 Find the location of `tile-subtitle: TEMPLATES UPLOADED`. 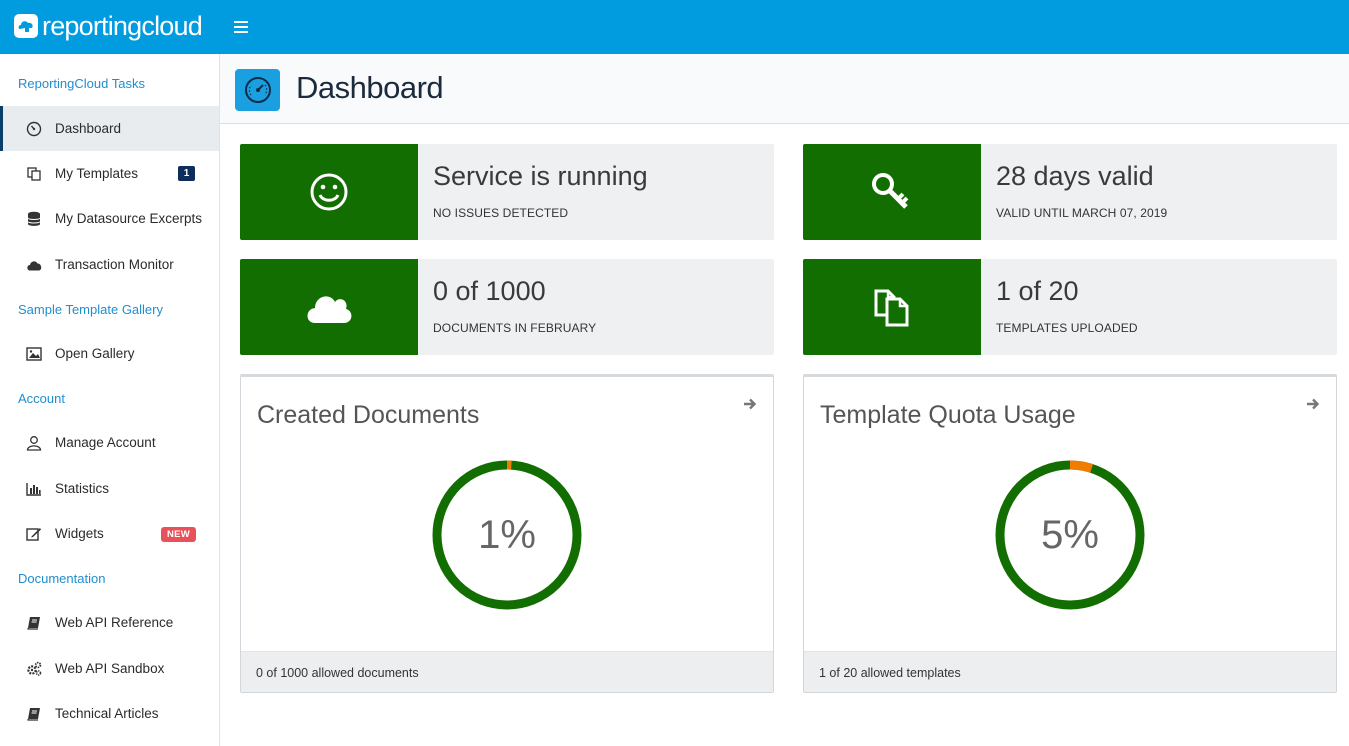

tile-subtitle: TEMPLATES UPLOADED is located at coordinates (1067, 328).